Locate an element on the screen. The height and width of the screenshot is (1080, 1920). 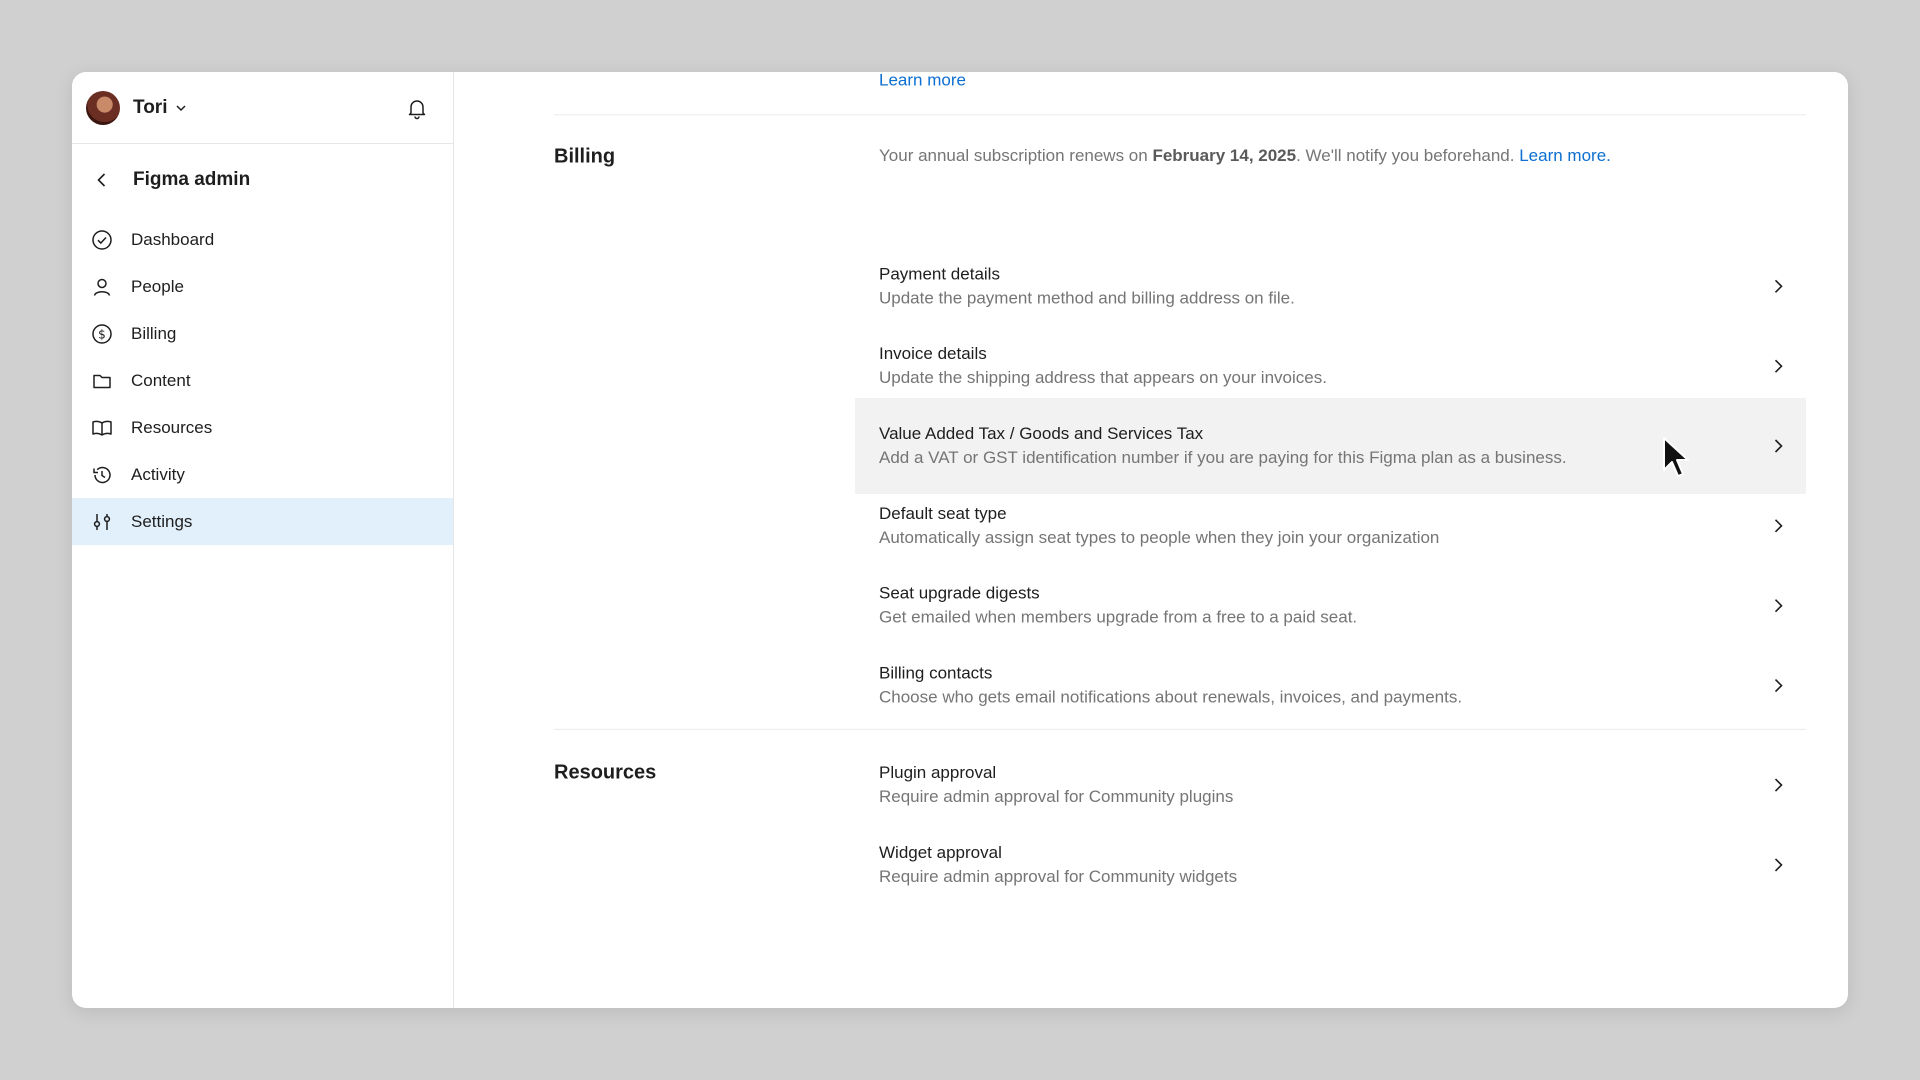
user-bar: Tori is located at coordinates (262, 108).